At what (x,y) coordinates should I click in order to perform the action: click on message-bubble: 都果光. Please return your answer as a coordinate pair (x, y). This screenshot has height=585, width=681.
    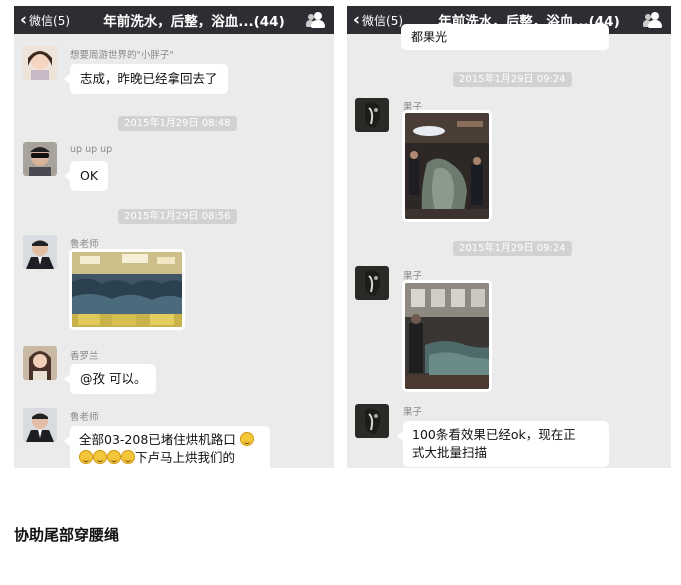
    Looking at the image, I should click on (505, 37).